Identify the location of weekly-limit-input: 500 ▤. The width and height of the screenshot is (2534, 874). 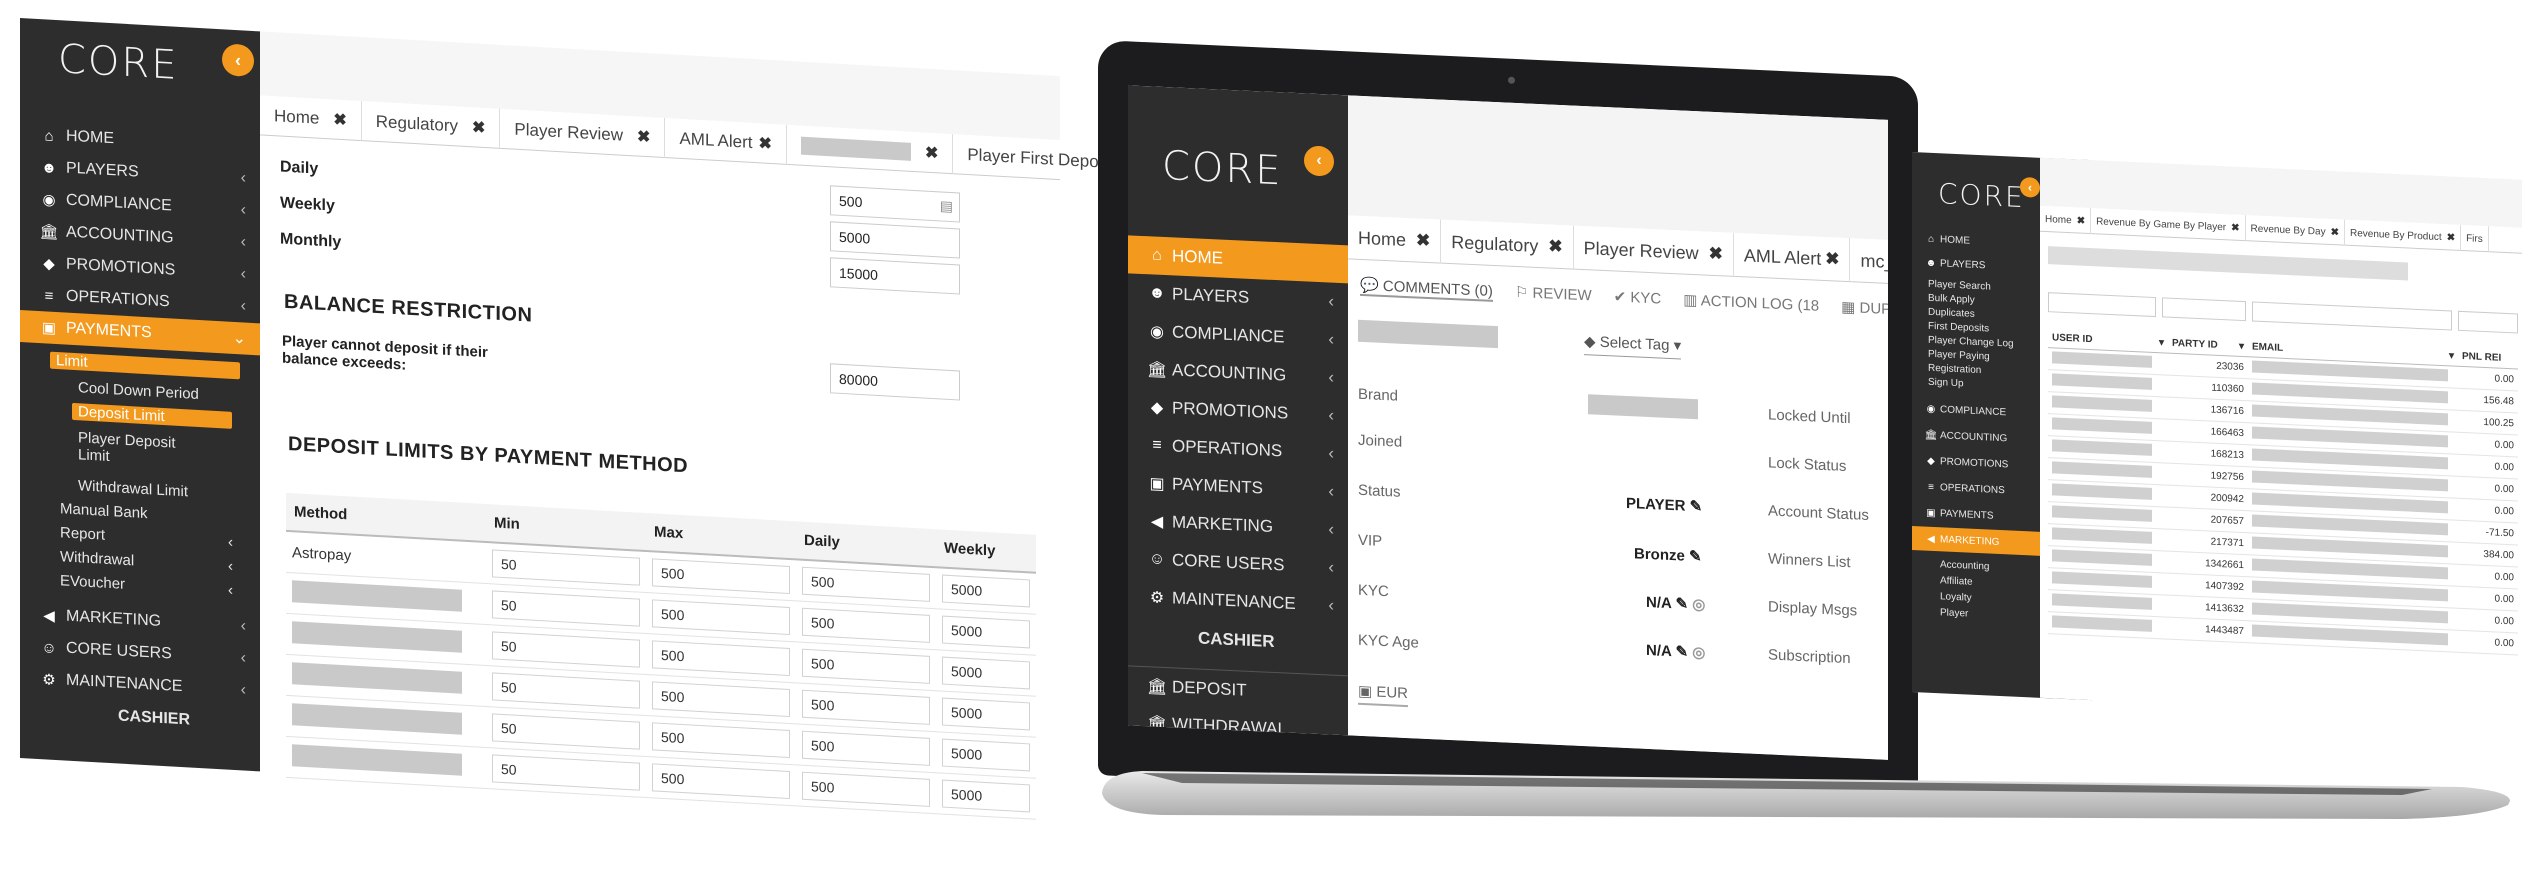
(895, 204).